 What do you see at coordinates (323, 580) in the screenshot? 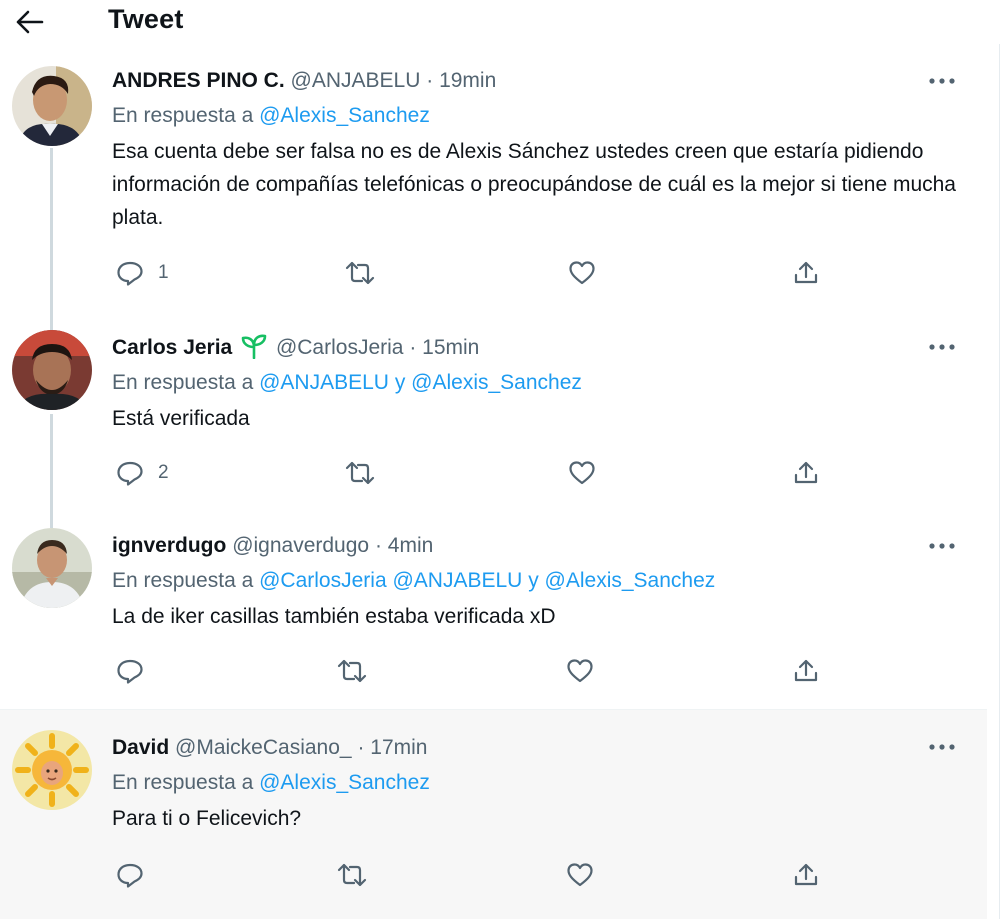
I see `mention-link: @CarlosJeria` at bounding box center [323, 580].